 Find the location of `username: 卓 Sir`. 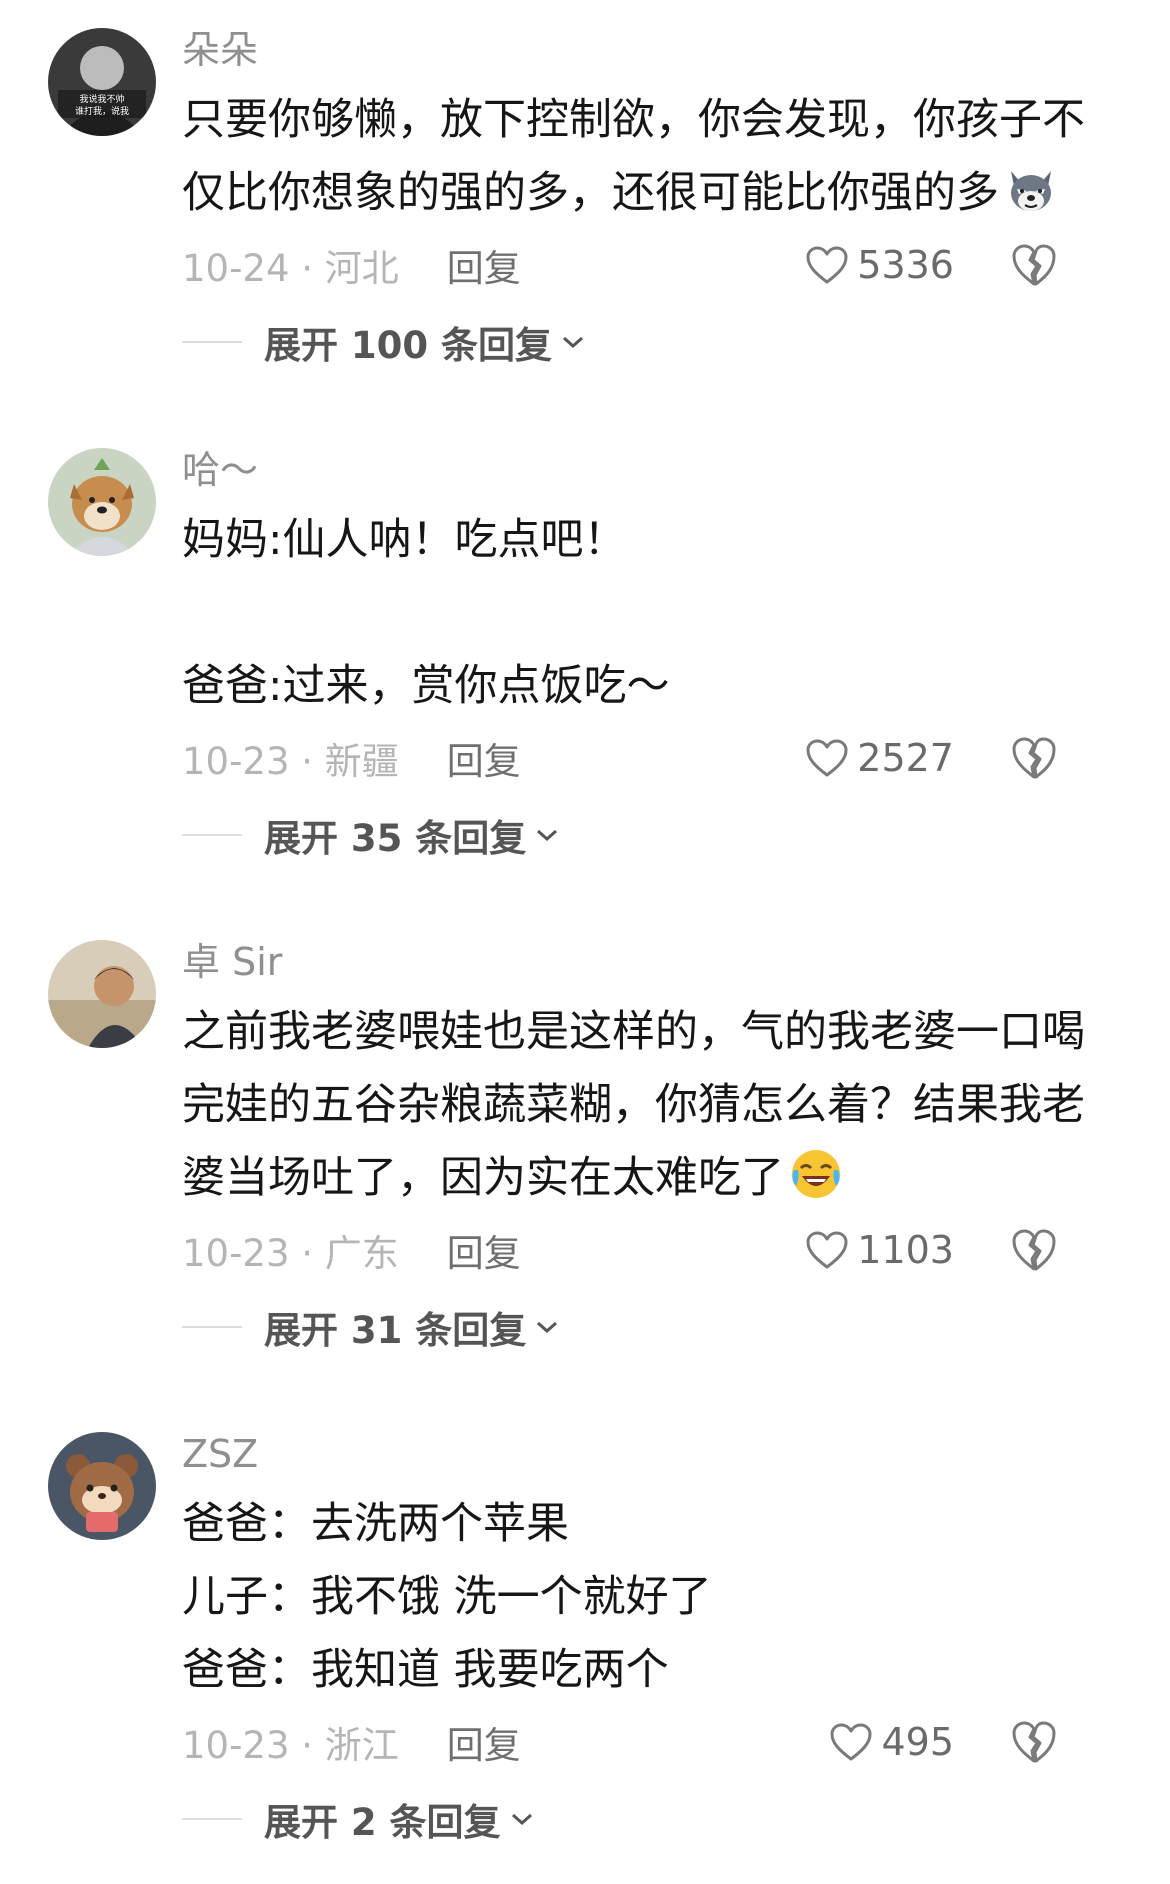

username: 卓 Sir is located at coordinates (648, 962).